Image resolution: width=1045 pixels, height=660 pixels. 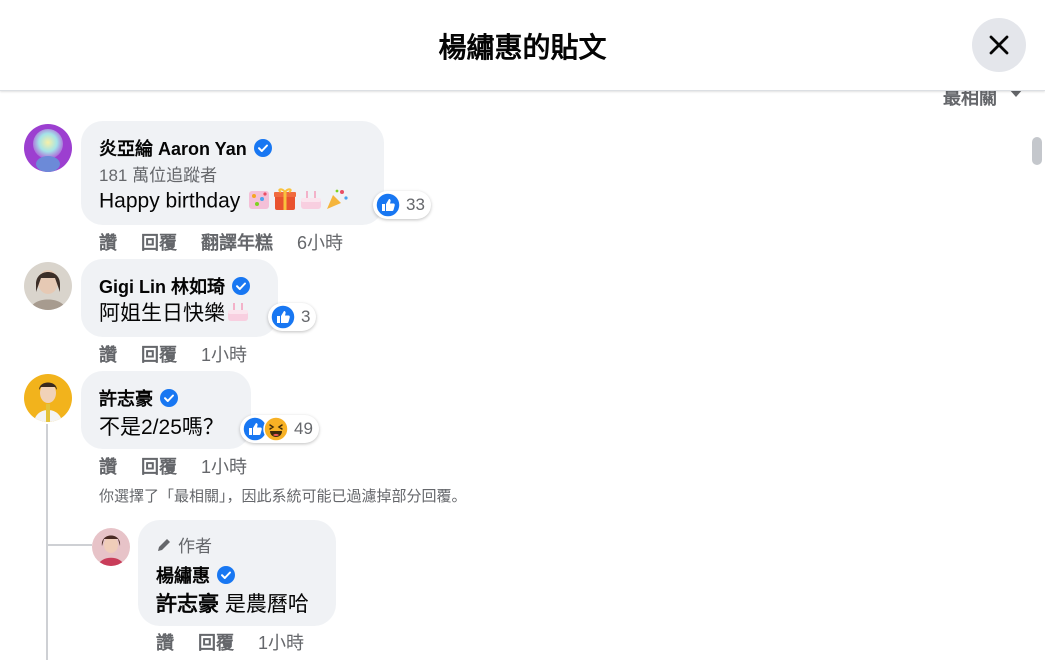 What do you see at coordinates (69, 545) in the screenshot?
I see `reply-connector` at bounding box center [69, 545].